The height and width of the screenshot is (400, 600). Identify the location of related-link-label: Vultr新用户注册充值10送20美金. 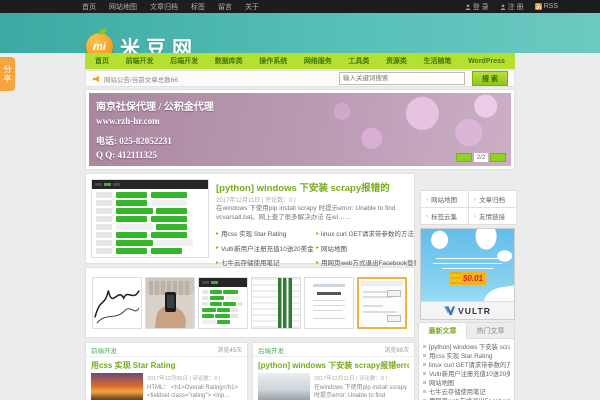
(267, 249).